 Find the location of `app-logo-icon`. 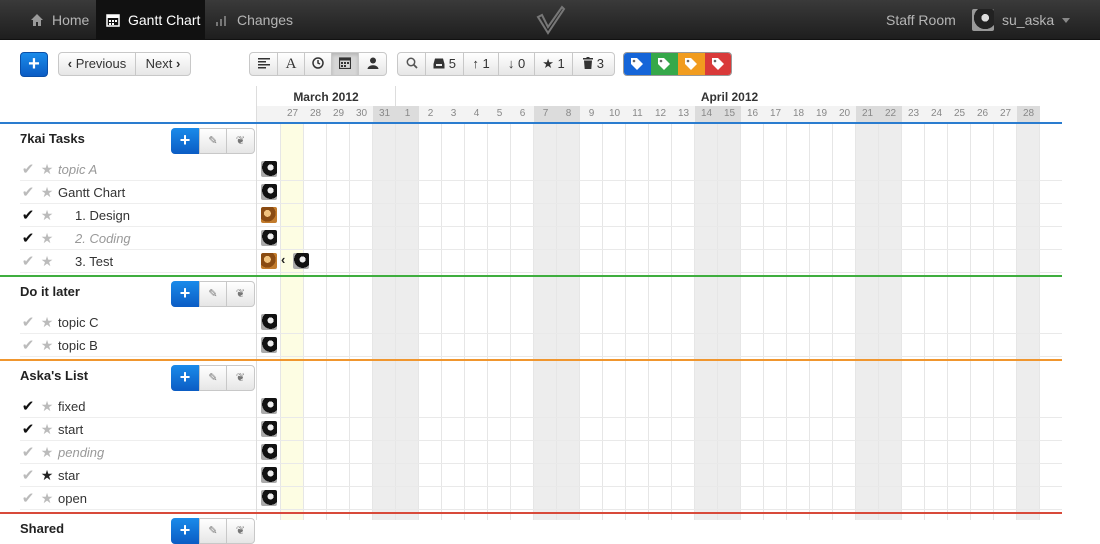

app-logo-icon is located at coordinates (551, 20).